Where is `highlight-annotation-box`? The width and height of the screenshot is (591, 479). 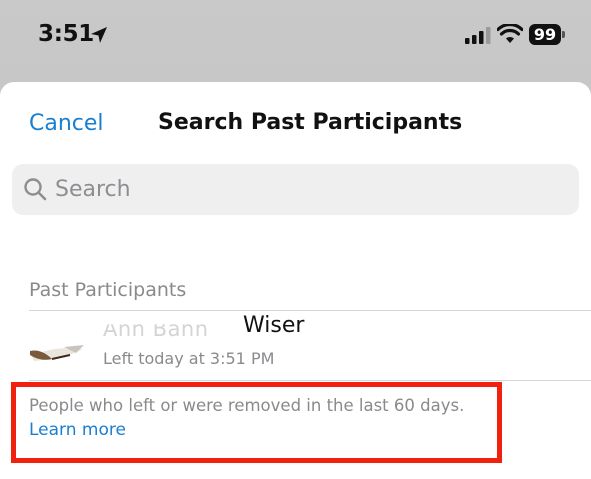
highlight-annotation-box is located at coordinates (256, 422).